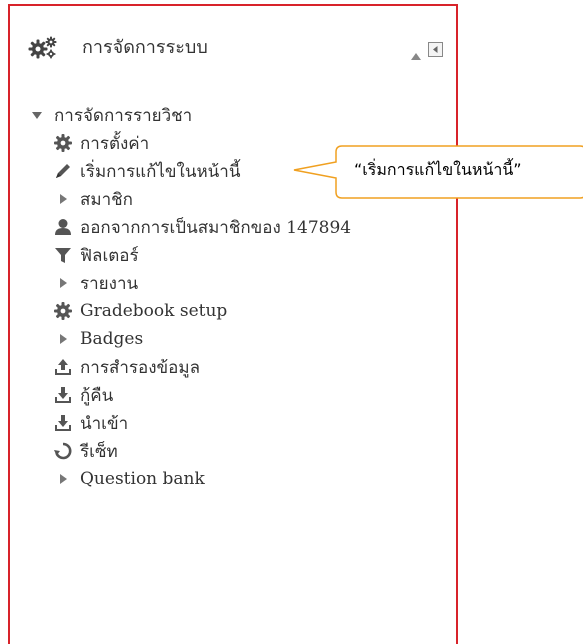 This screenshot has width=583, height=644. Describe the element at coordinates (416, 53) in the screenshot. I see `collapse-up-icon` at that location.